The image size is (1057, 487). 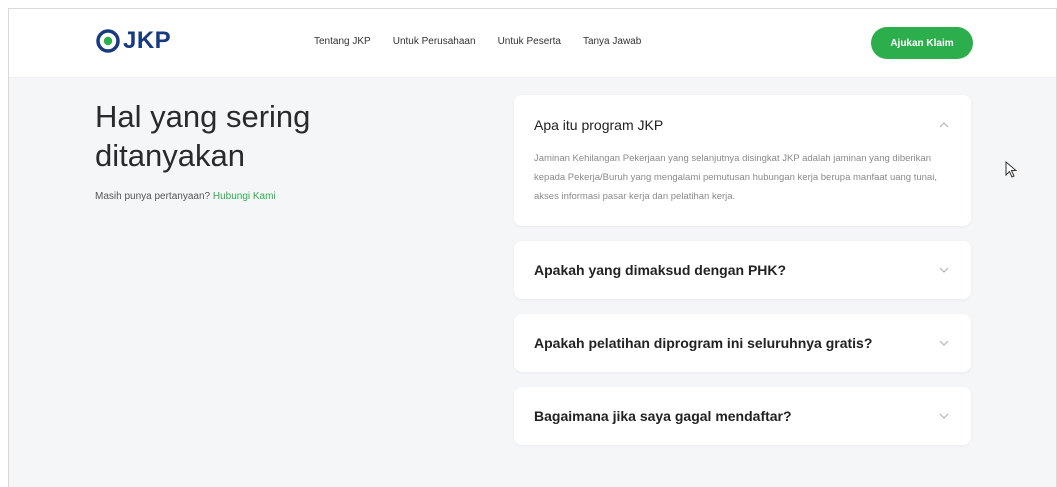 I want to click on faq-question-header: Apa itu program JKP, so click(x=742, y=125).